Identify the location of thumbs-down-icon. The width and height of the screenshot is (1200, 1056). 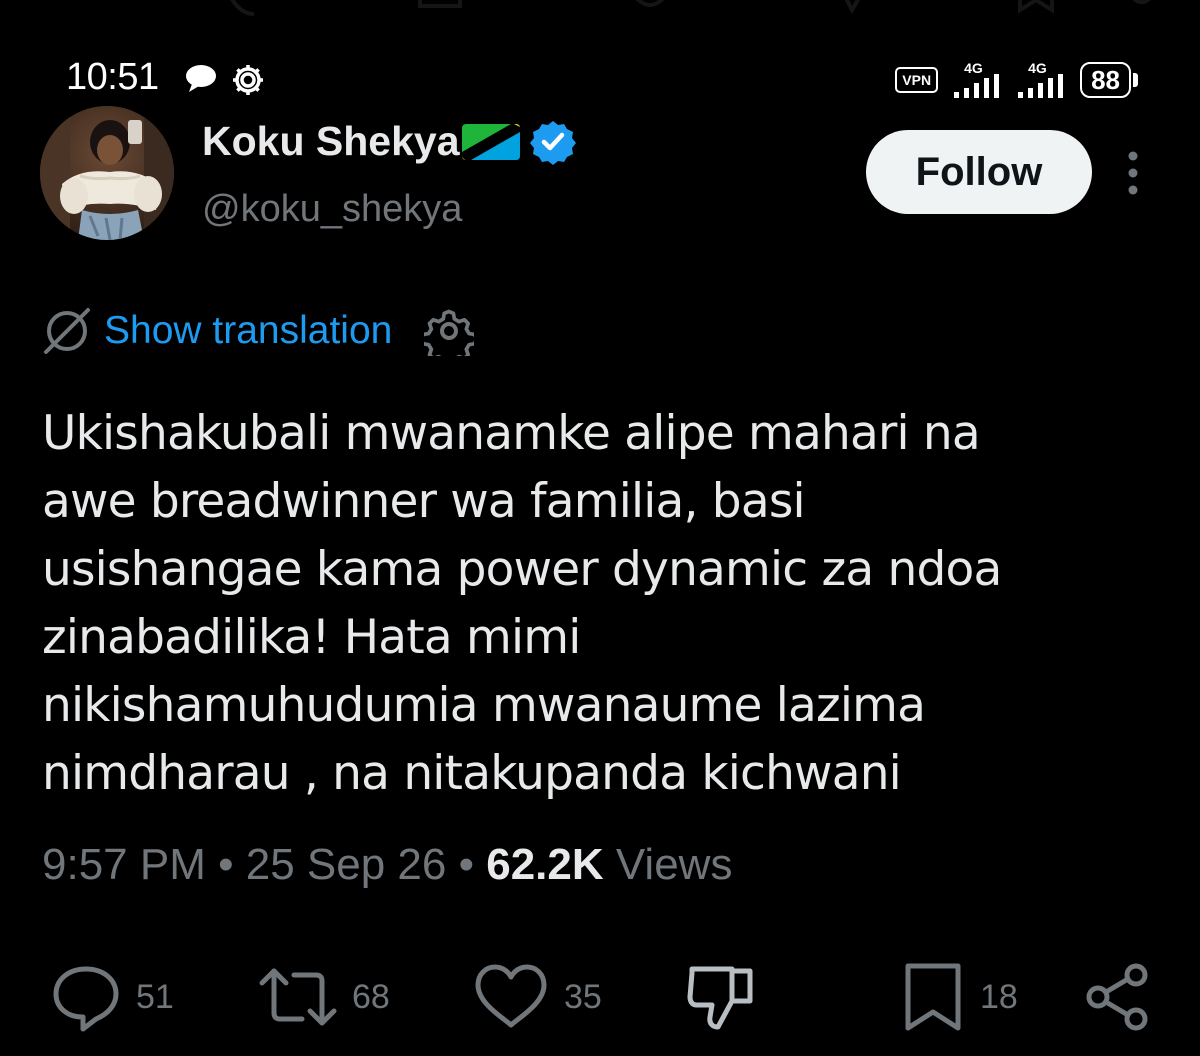
(720, 998).